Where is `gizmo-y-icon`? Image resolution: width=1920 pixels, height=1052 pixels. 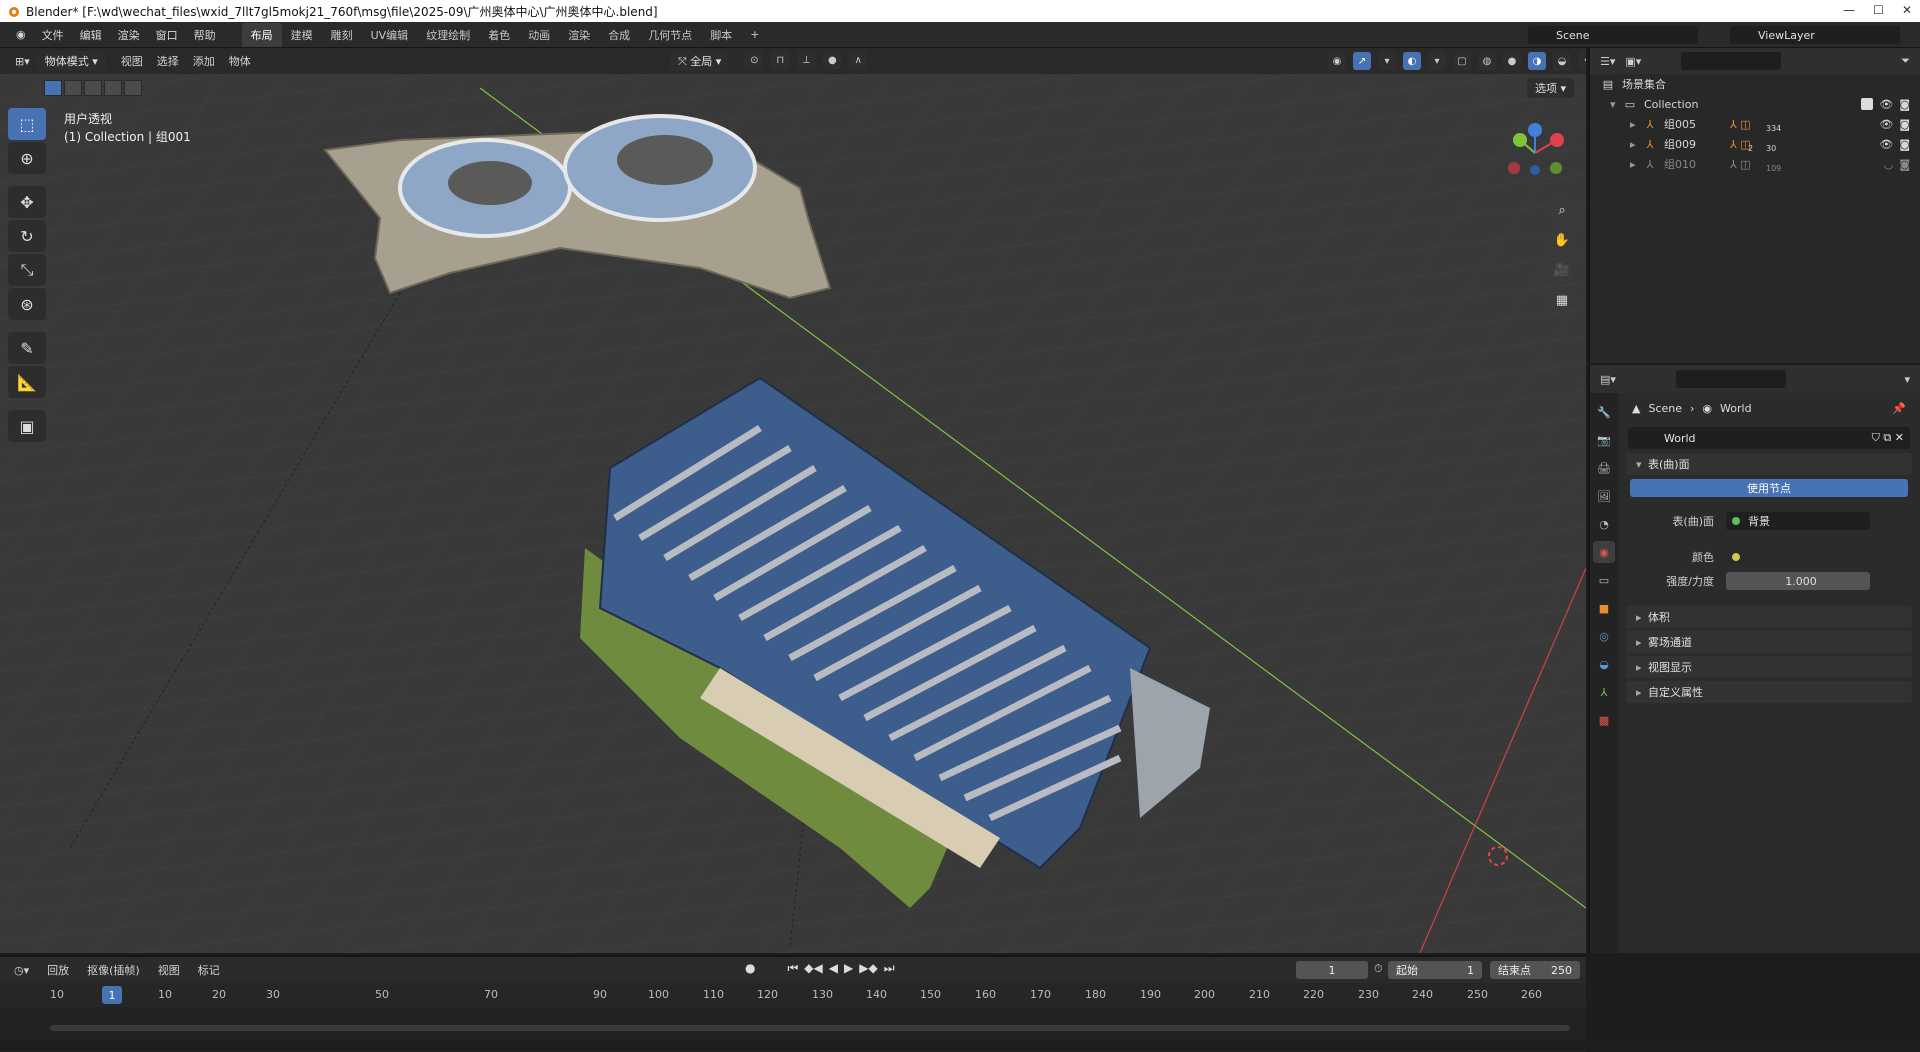 gizmo-y-icon is located at coordinates (1520, 140).